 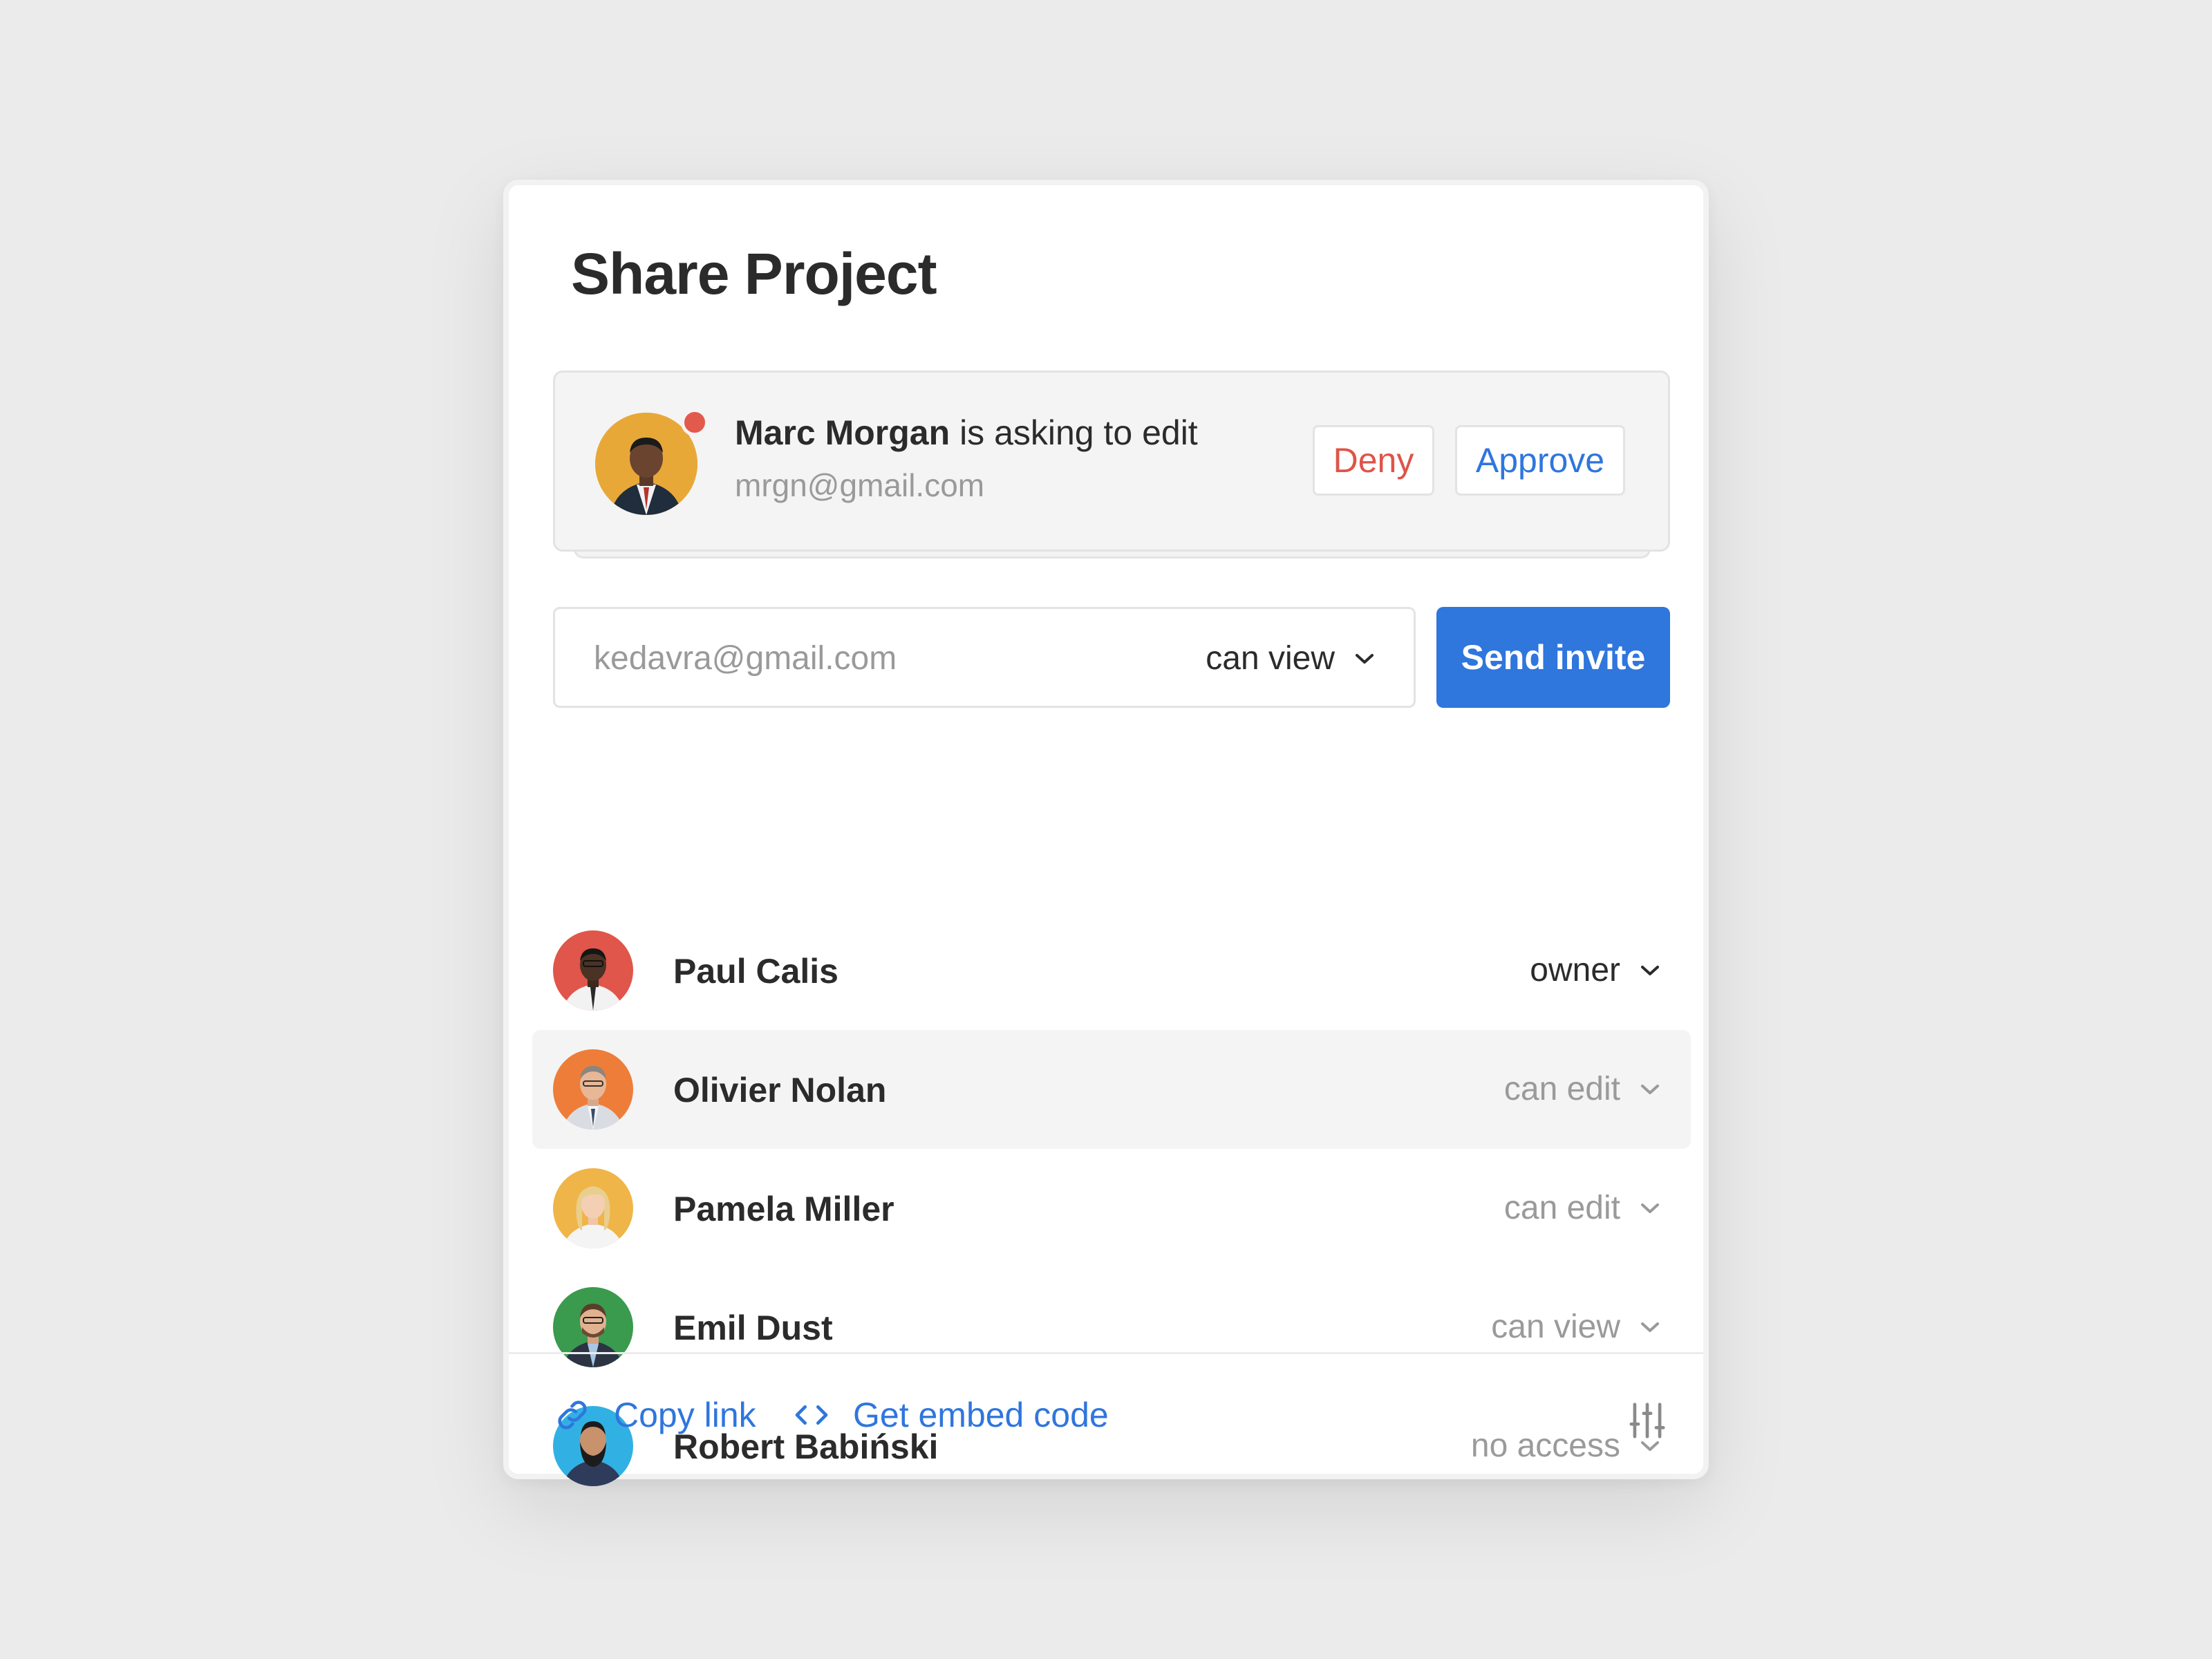 What do you see at coordinates (746, 658) in the screenshot?
I see `invite-email-input: kedavra@gmail.com` at bounding box center [746, 658].